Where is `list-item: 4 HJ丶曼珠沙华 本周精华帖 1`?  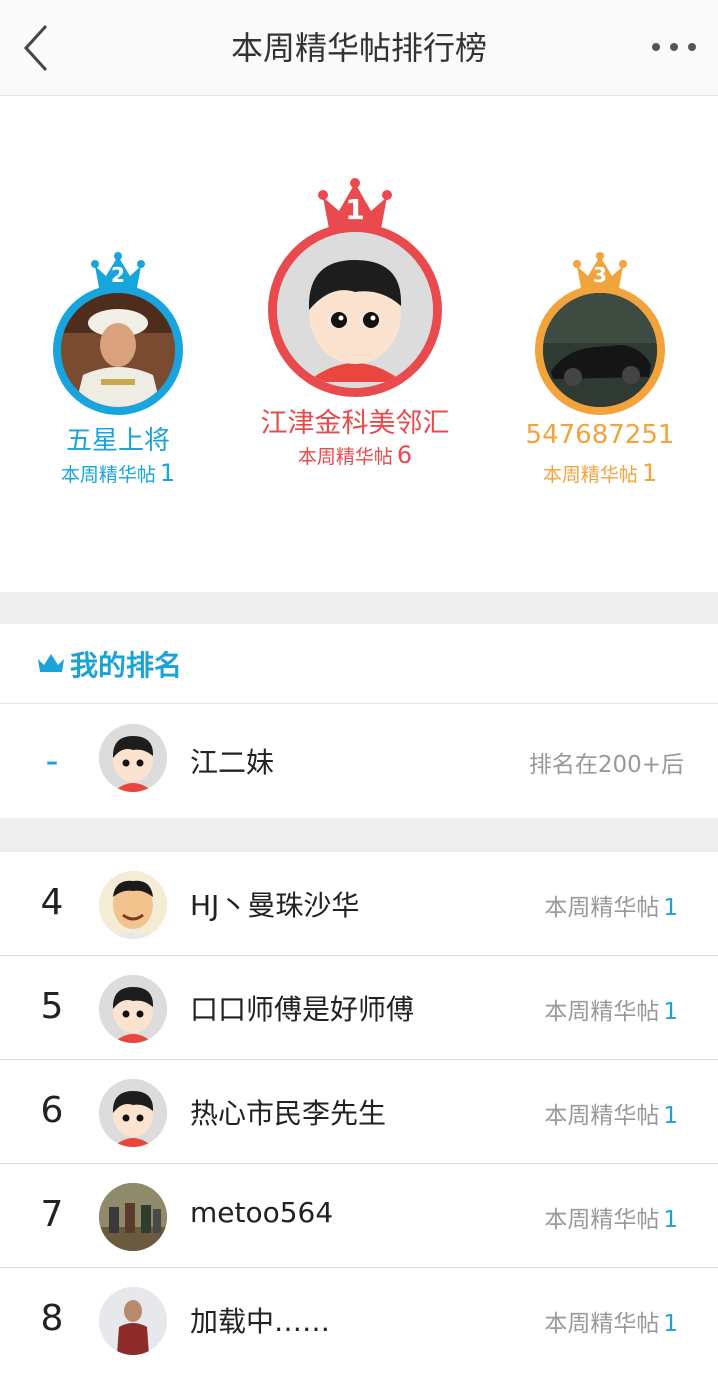 list-item: 4 HJ丶曼珠沙华 本周精华帖 1 is located at coordinates (359, 904).